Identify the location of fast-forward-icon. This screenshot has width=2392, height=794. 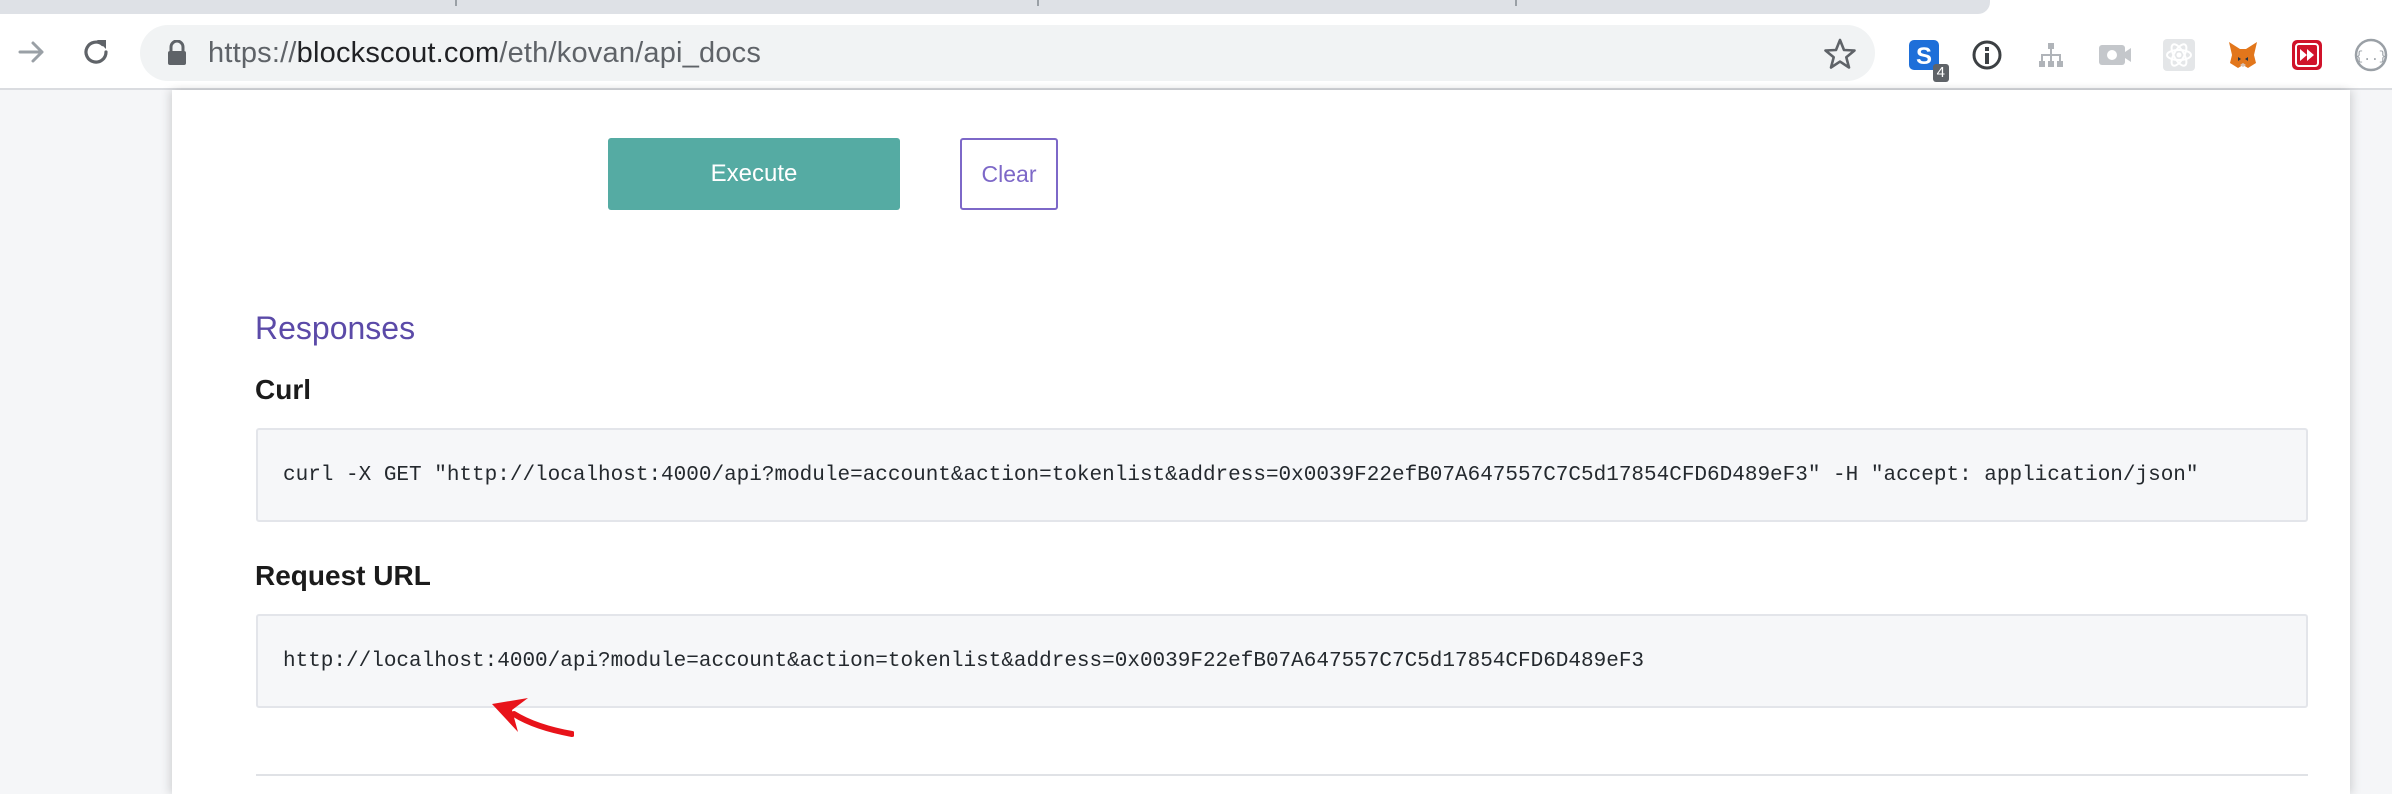
(2307, 55).